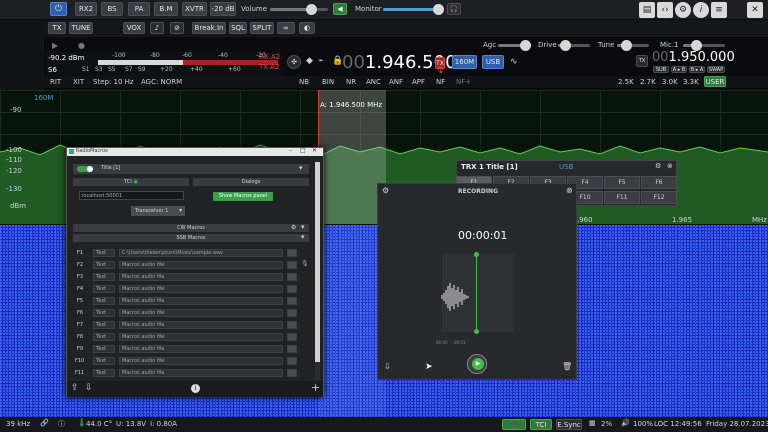 Image resolution: width=768 pixels, height=432 pixels. I want to click on sql-button: SQL, so click(238, 28).